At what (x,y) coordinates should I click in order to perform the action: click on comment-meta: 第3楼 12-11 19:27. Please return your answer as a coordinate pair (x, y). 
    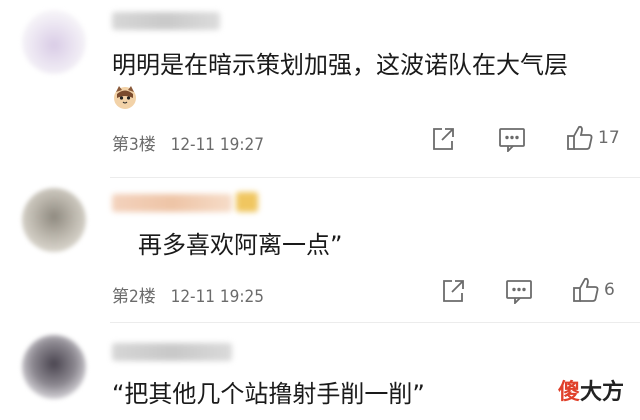
    Looking at the image, I should click on (193, 142).